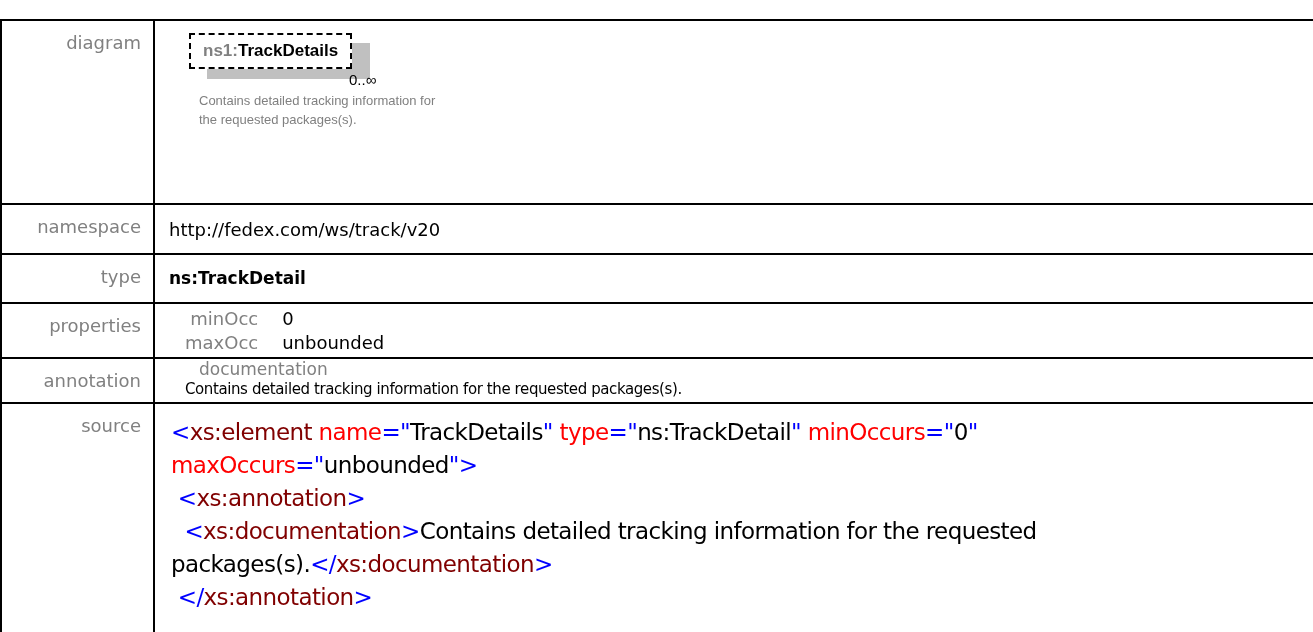  Describe the element at coordinates (363, 80) in the screenshot. I see `occurrence-label: 0..∞` at that location.